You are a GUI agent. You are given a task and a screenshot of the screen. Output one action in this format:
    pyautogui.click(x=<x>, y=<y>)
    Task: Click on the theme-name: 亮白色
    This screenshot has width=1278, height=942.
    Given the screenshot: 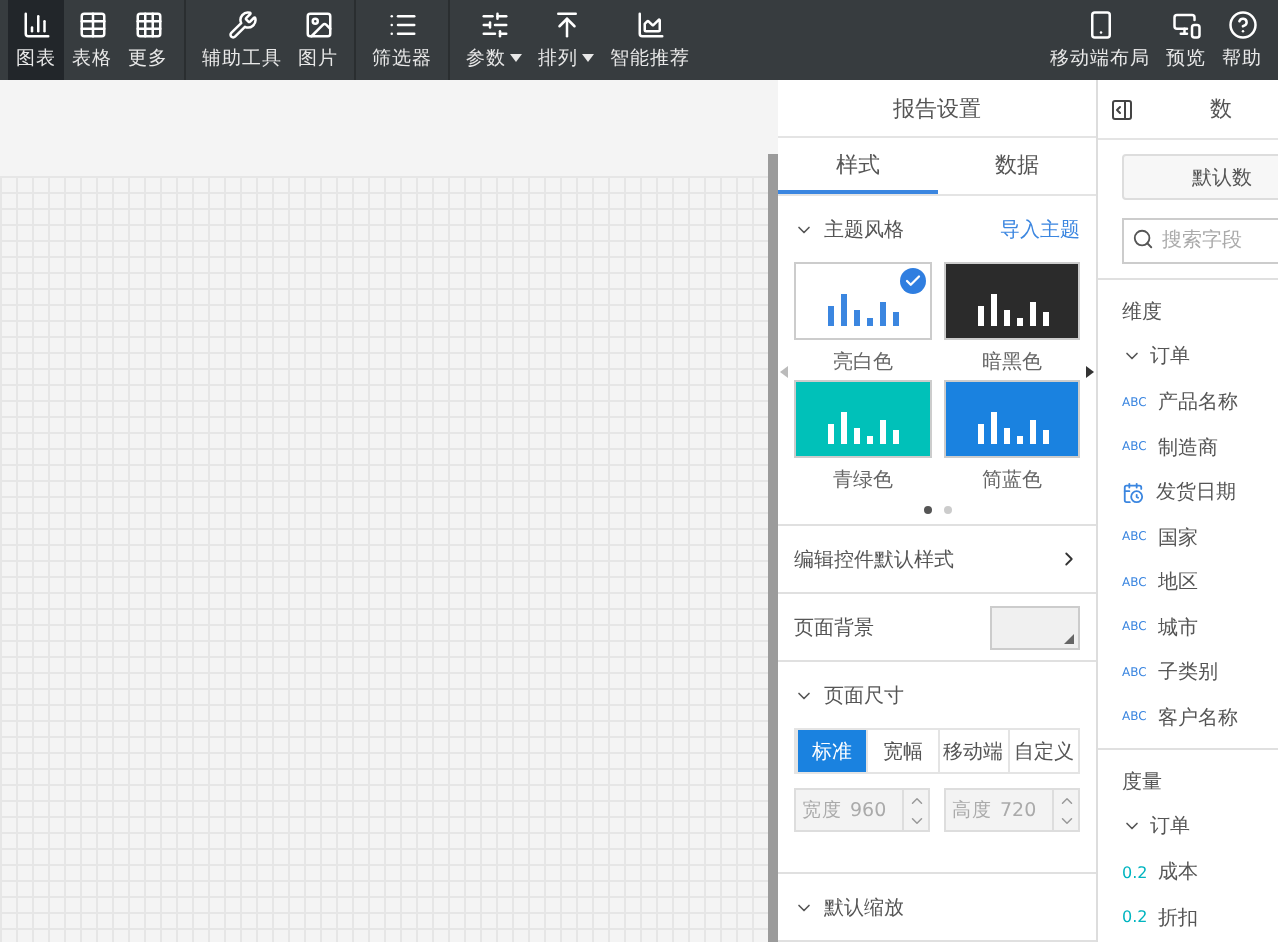 What is the action you would take?
    pyautogui.click(x=862, y=362)
    